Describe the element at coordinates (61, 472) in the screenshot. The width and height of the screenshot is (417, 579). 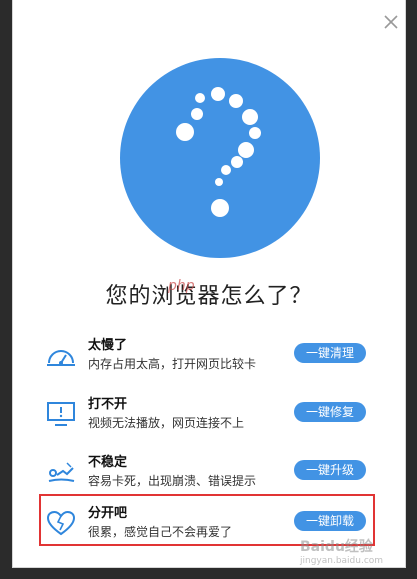
I see `broken-chart-icon` at that location.